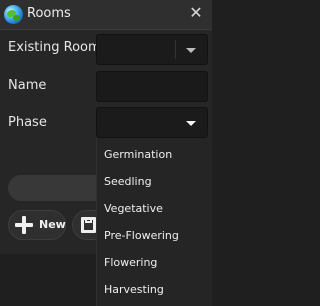  I want to click on new-room-button: New, so click(37, 225).